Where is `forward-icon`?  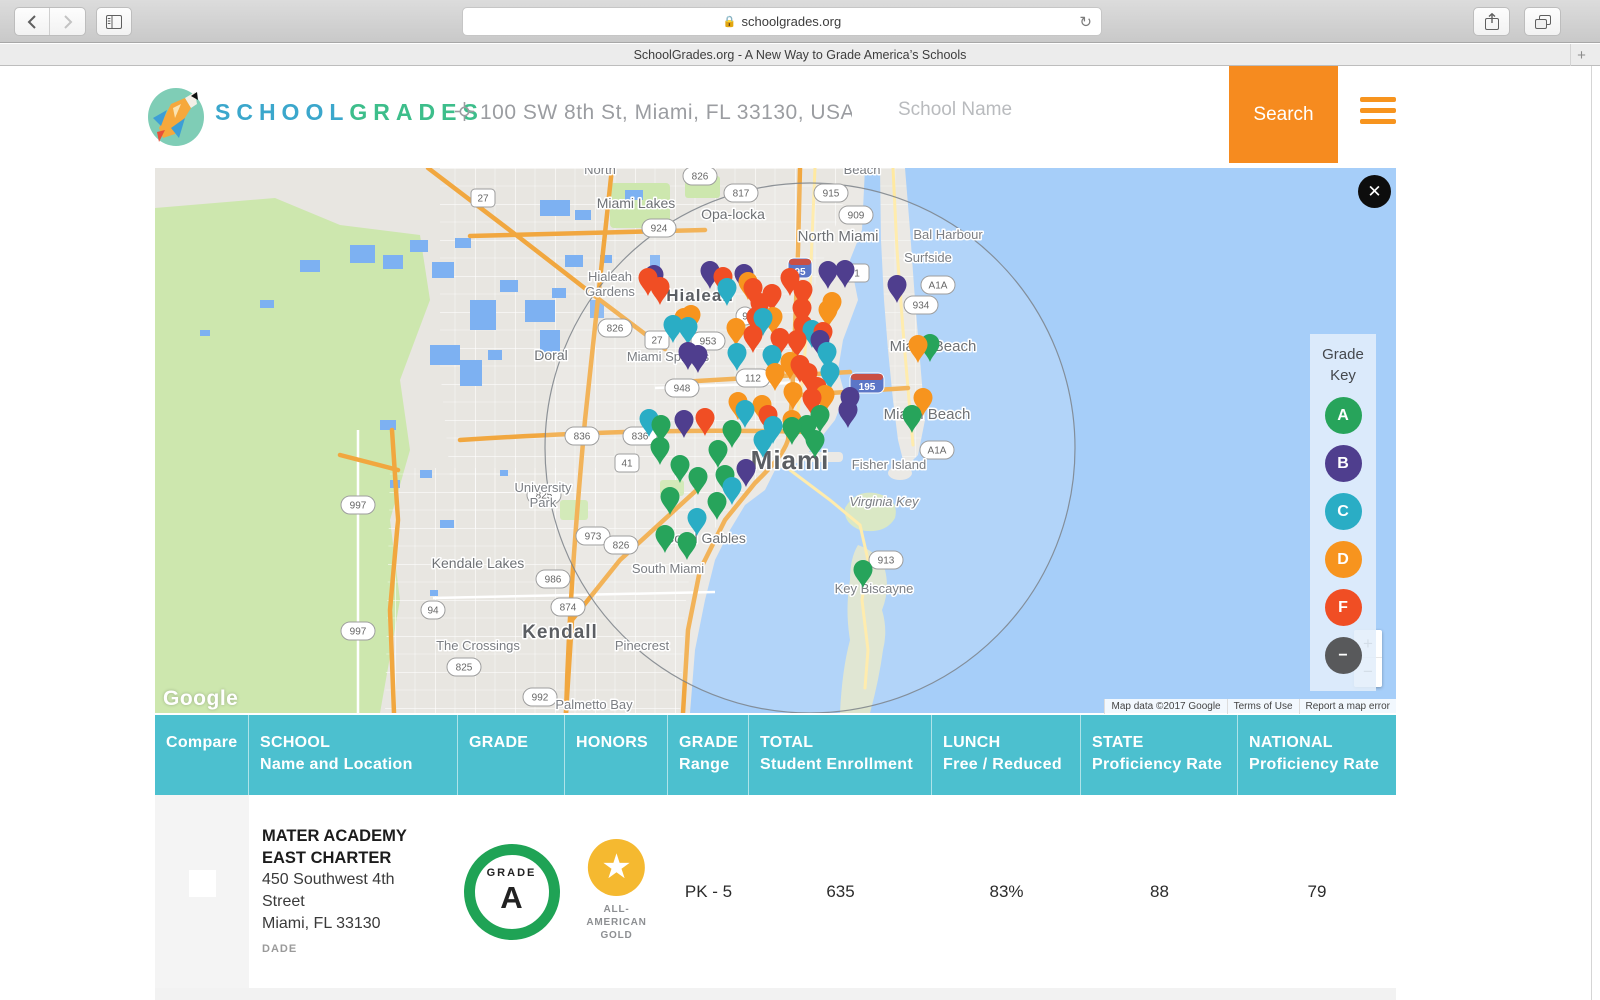 forward-icon is located at coordinates (67, 21).